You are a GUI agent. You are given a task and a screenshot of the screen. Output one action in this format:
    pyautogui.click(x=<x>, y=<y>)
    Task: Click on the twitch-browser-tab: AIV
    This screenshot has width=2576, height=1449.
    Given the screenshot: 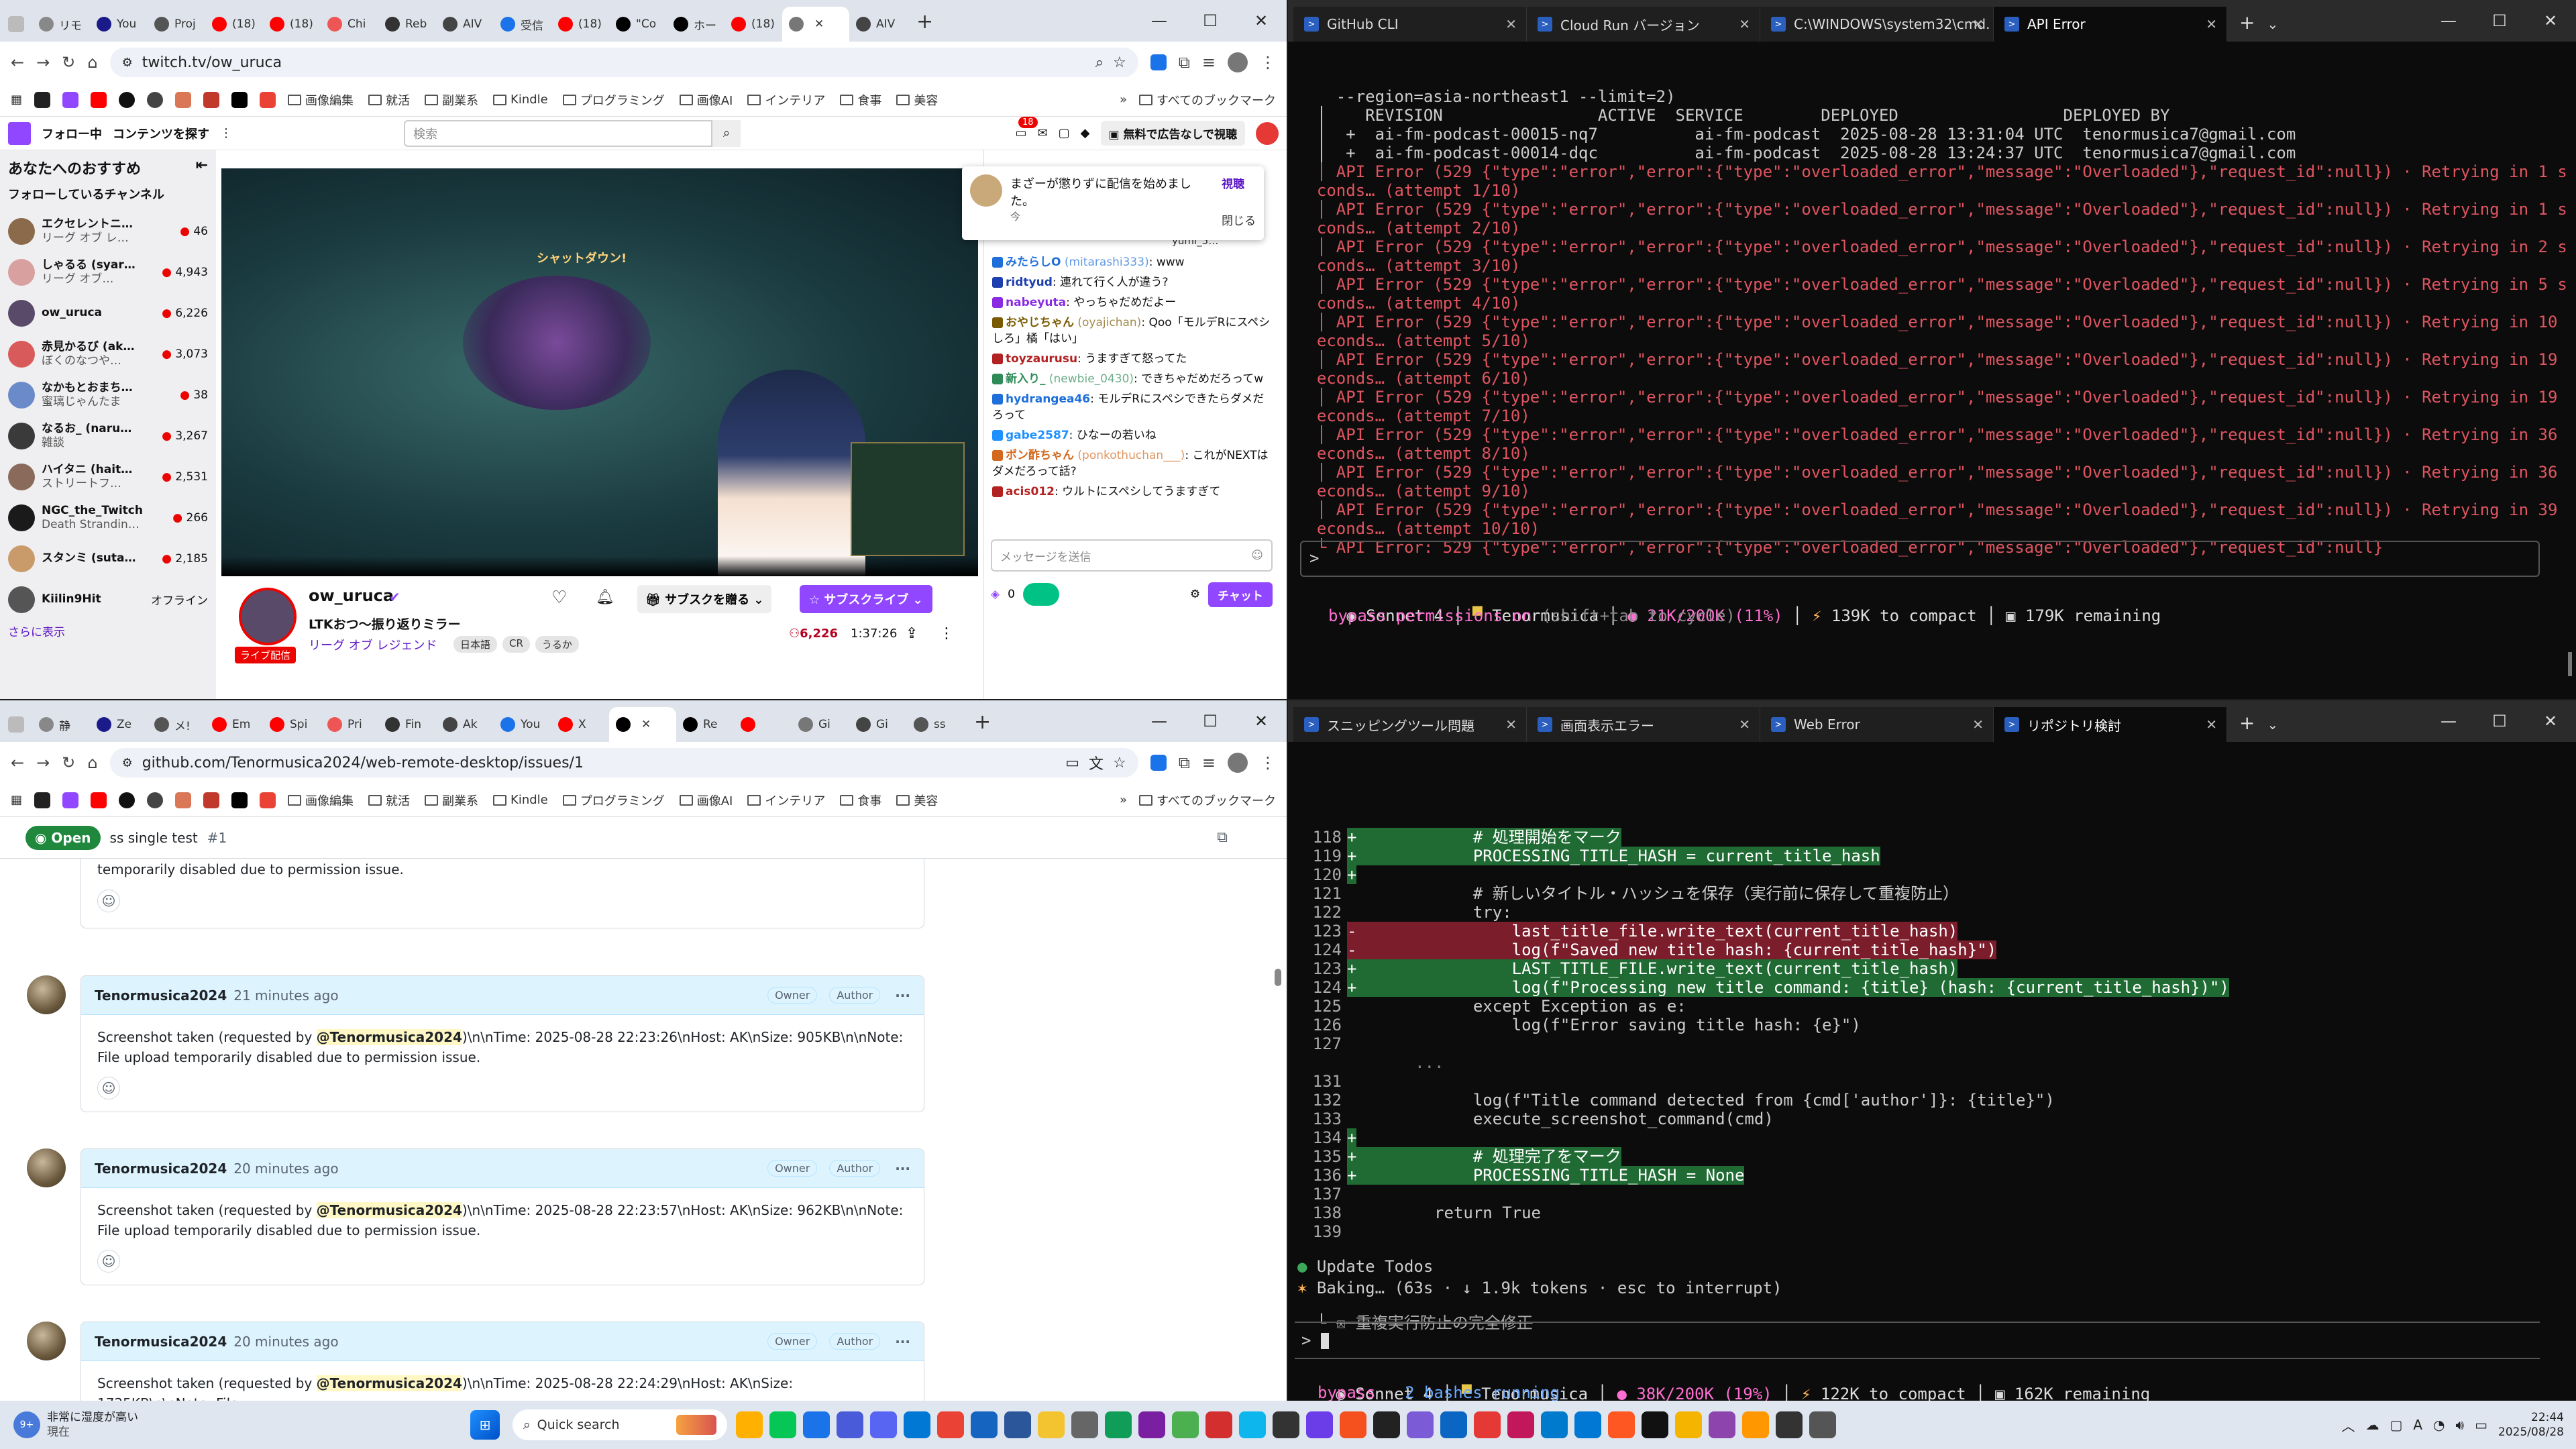 What is the action you would take?
    pyautogui.click(x=878, y=24)
    